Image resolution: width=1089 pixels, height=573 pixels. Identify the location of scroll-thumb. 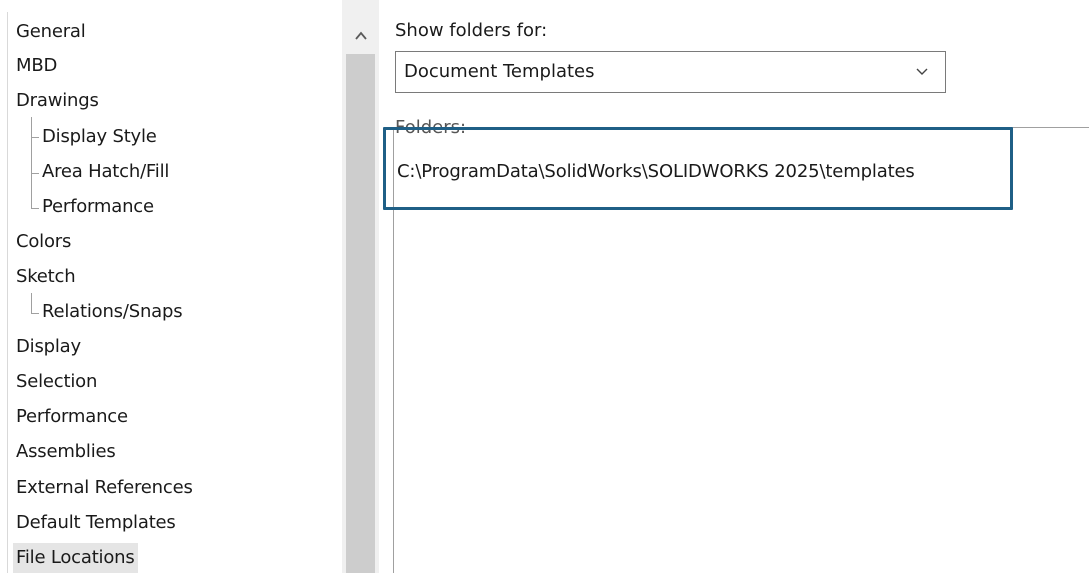
(360, 313).